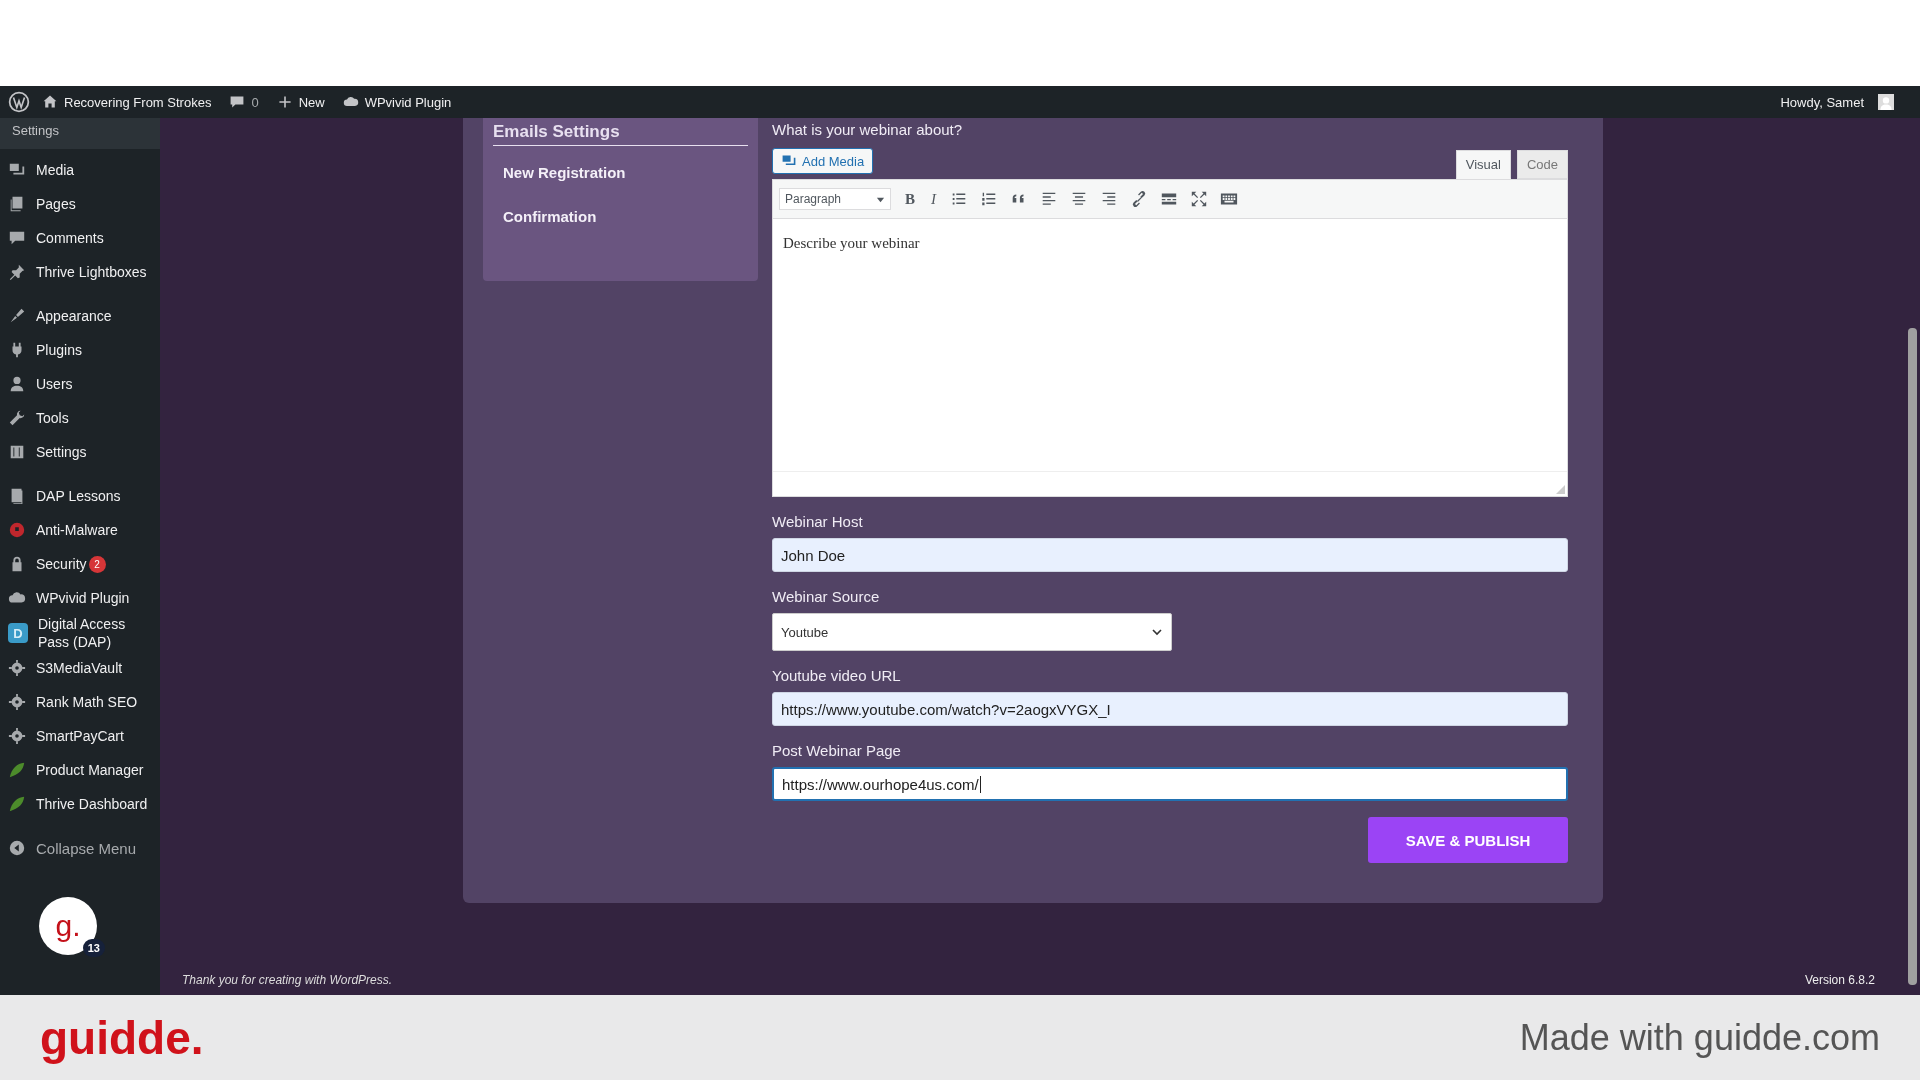 The height and width of the screenshot is (1080, 1920). I want to click on plugin-link: WPvivid Plugin, so click(397, 102).